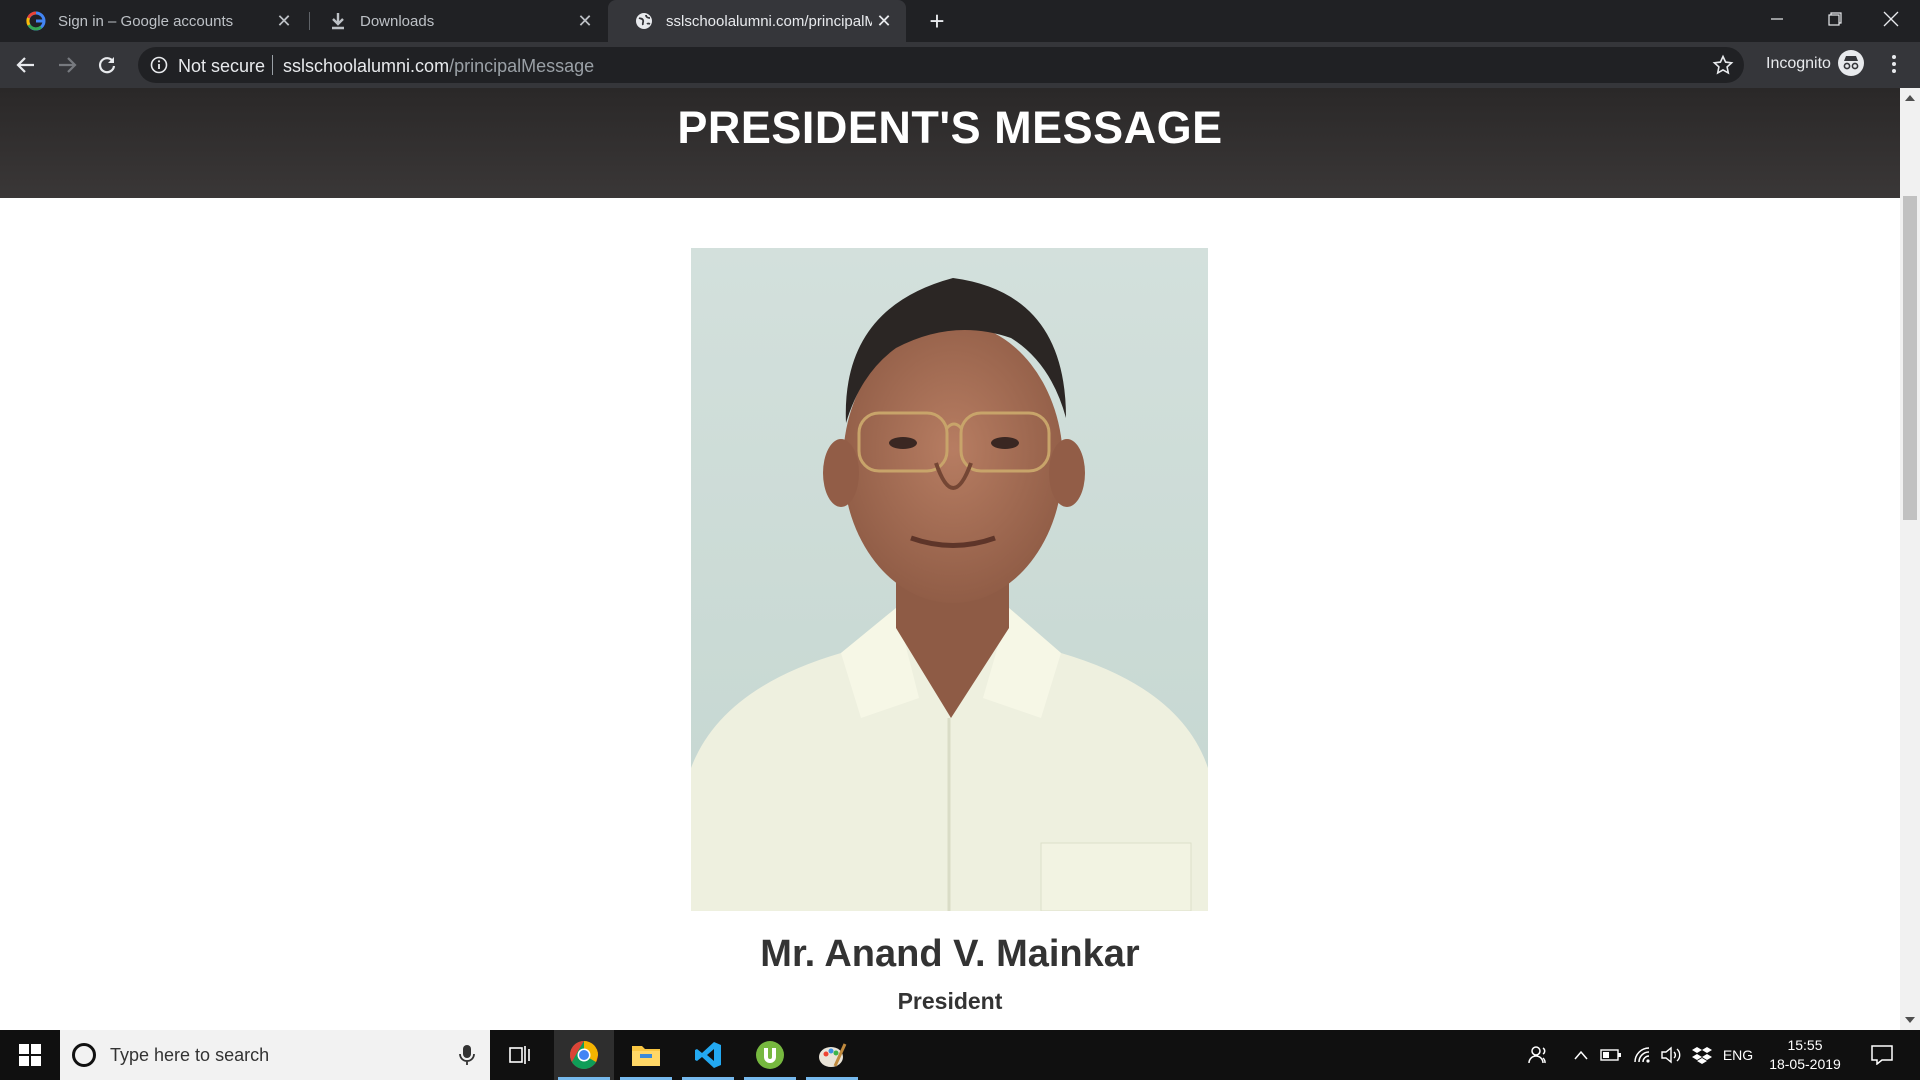 This screenshot has width=1920, height=1080. I want to click on taskbar-search-box: Type here to search, so click(275, 1055).